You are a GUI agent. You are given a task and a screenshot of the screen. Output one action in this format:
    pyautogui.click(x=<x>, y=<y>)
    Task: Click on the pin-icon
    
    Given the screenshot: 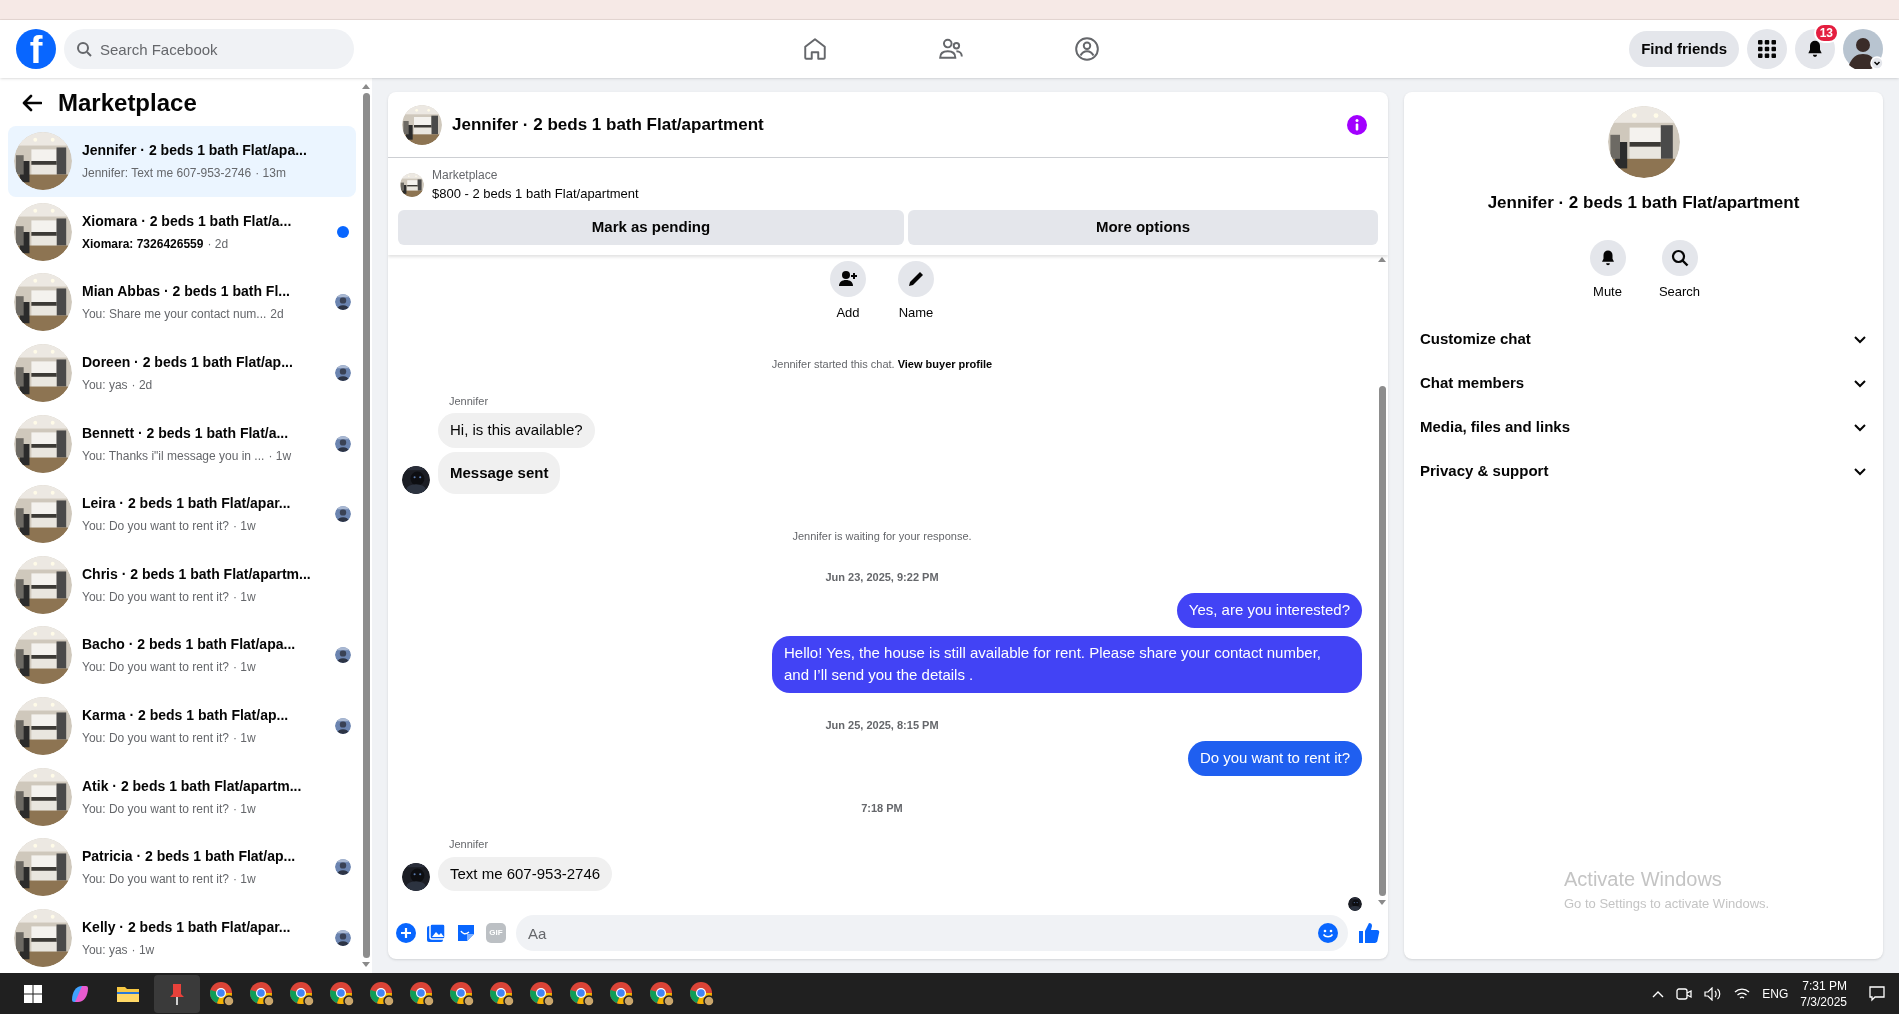 What is the action you would take?
    pyautogui.click(x=177, y=993)
    